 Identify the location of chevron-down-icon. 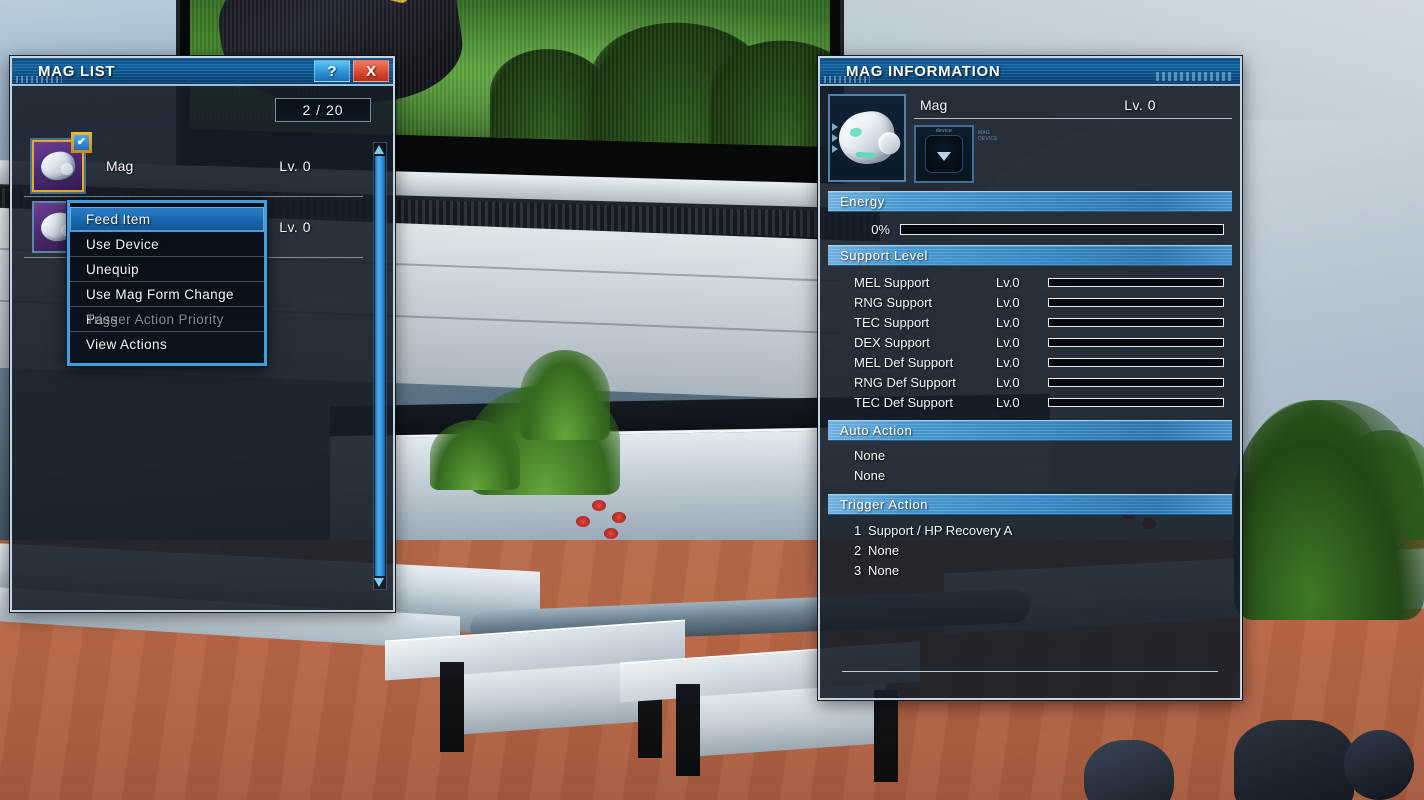
(944, 156).